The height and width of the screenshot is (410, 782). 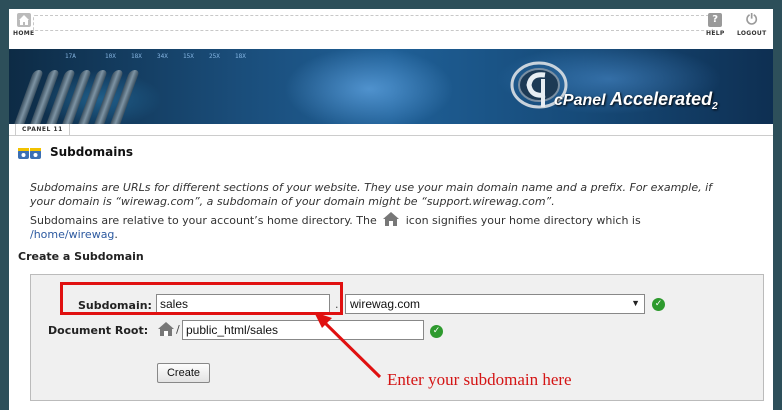 I want to click on domain-select: wirewag.com ▼, so click(x=495, y=304).